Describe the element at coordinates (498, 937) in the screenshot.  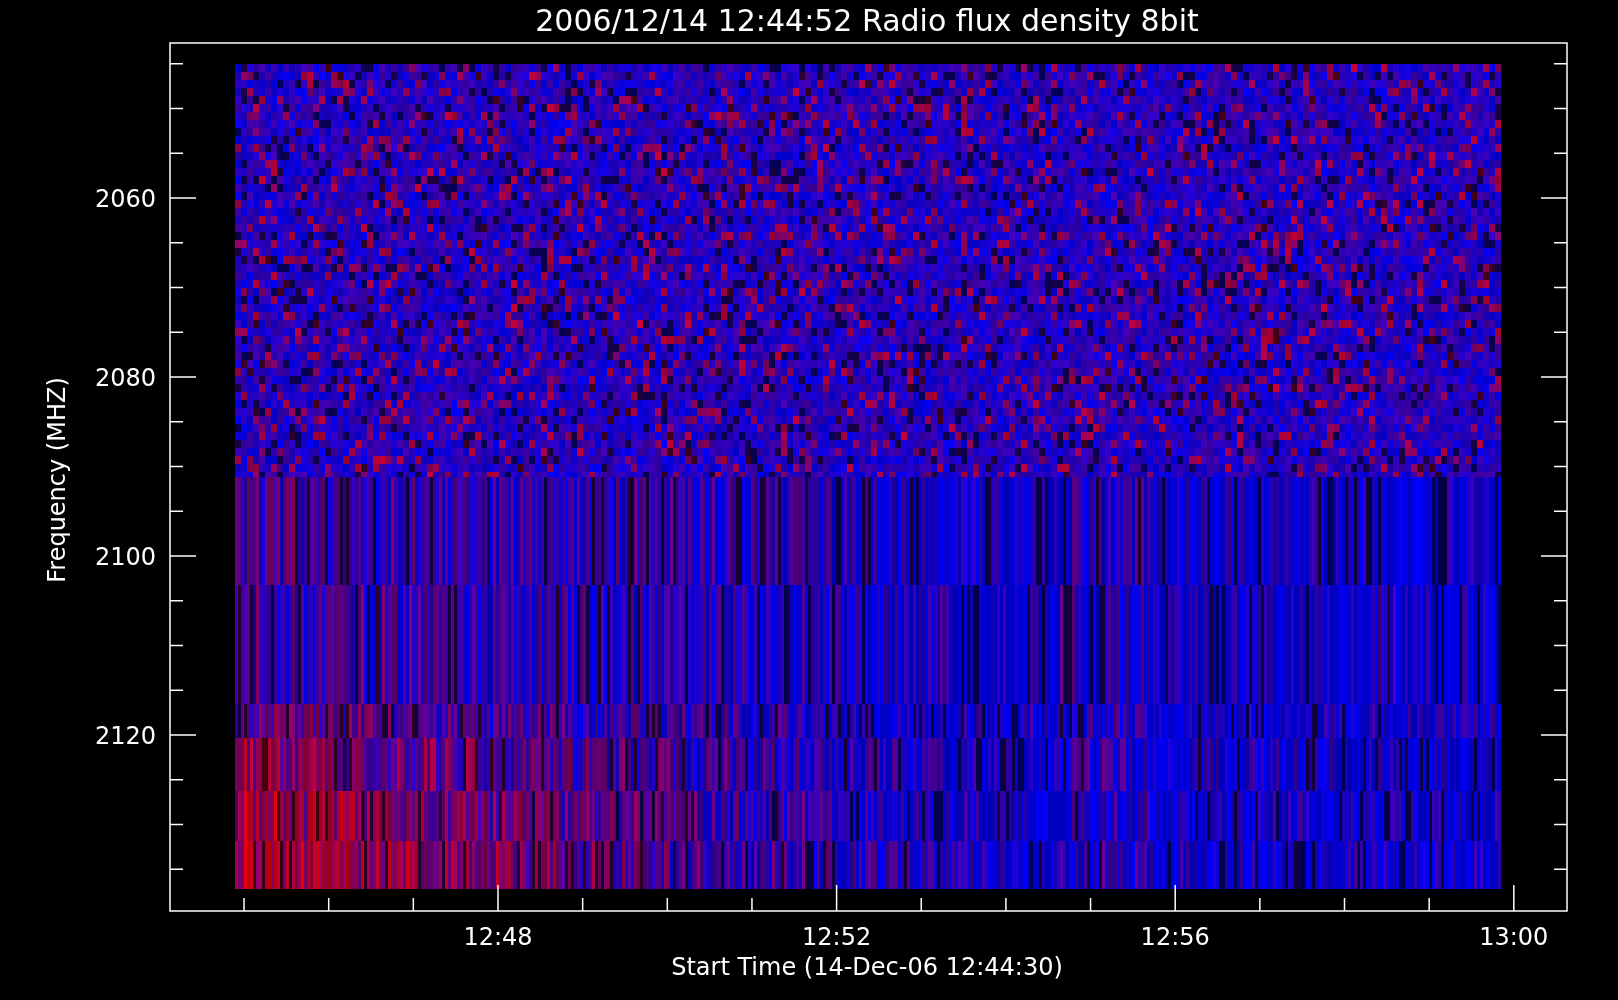
I see `x-tick-label: 12:48` at that location.